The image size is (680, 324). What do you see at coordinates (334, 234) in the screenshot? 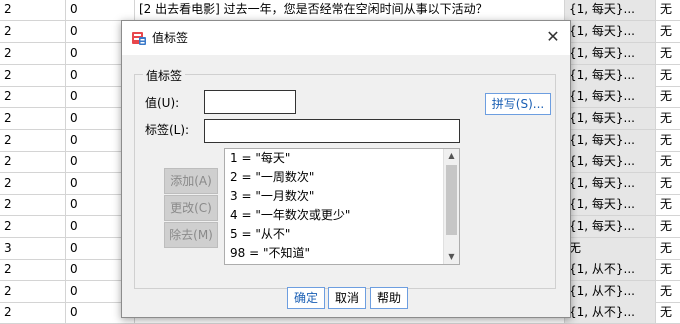
I see `list-item: 5 = "从不"` at bounding box center [334, 234].